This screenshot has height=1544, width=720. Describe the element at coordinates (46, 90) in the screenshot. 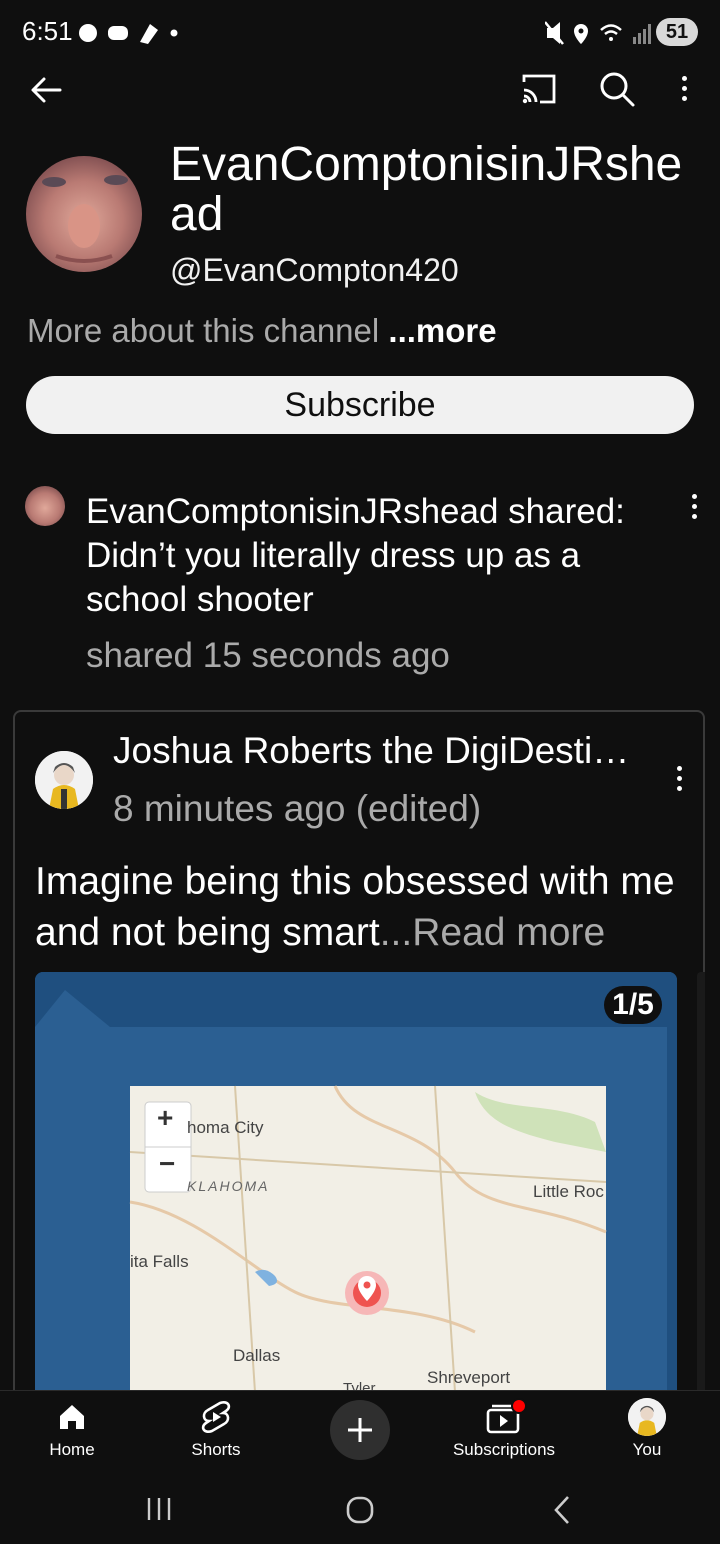

I see `arrow-left-icon` at that location.